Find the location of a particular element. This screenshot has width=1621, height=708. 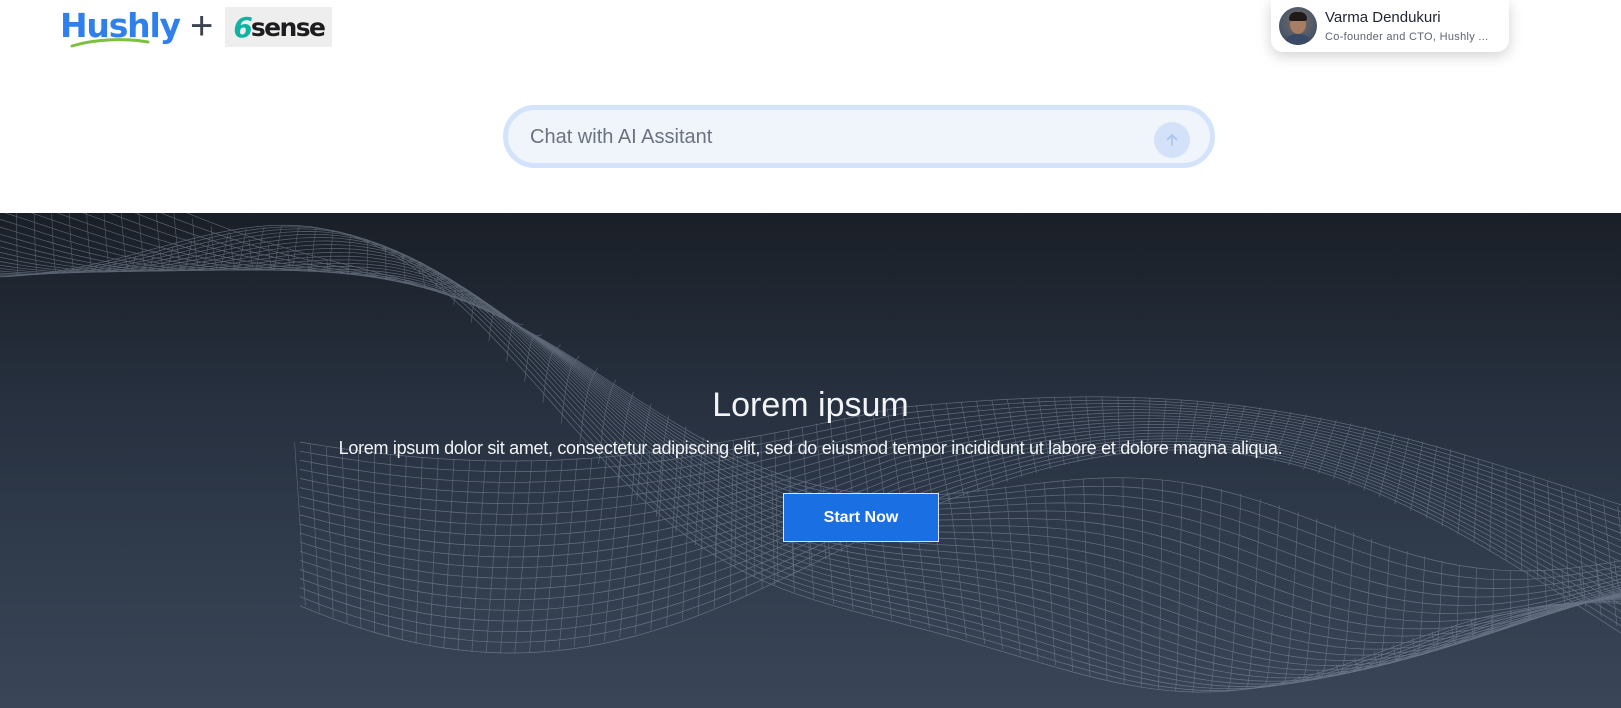

6sense-logo: 6 sense is located at coordinates (279, 27).